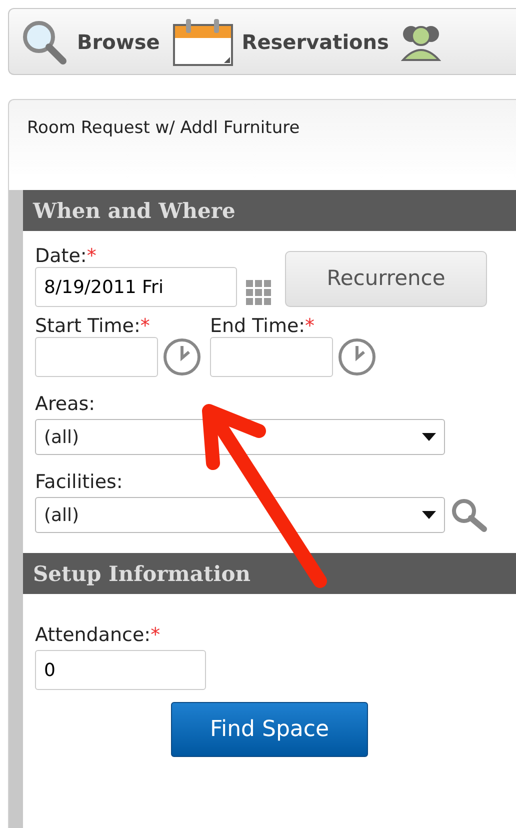 This screenshot has height=828, width=516. Describe the element at coordinates (136, 287) in the screenshot. I see `date-field: 8/19/2011 Fri` at that location.